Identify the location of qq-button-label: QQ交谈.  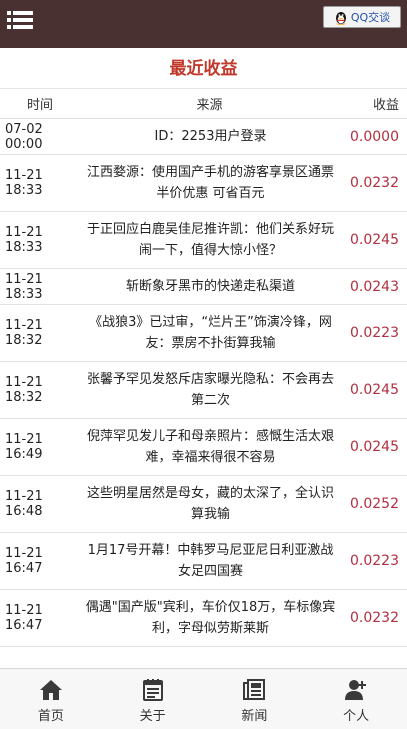
(370, 17).